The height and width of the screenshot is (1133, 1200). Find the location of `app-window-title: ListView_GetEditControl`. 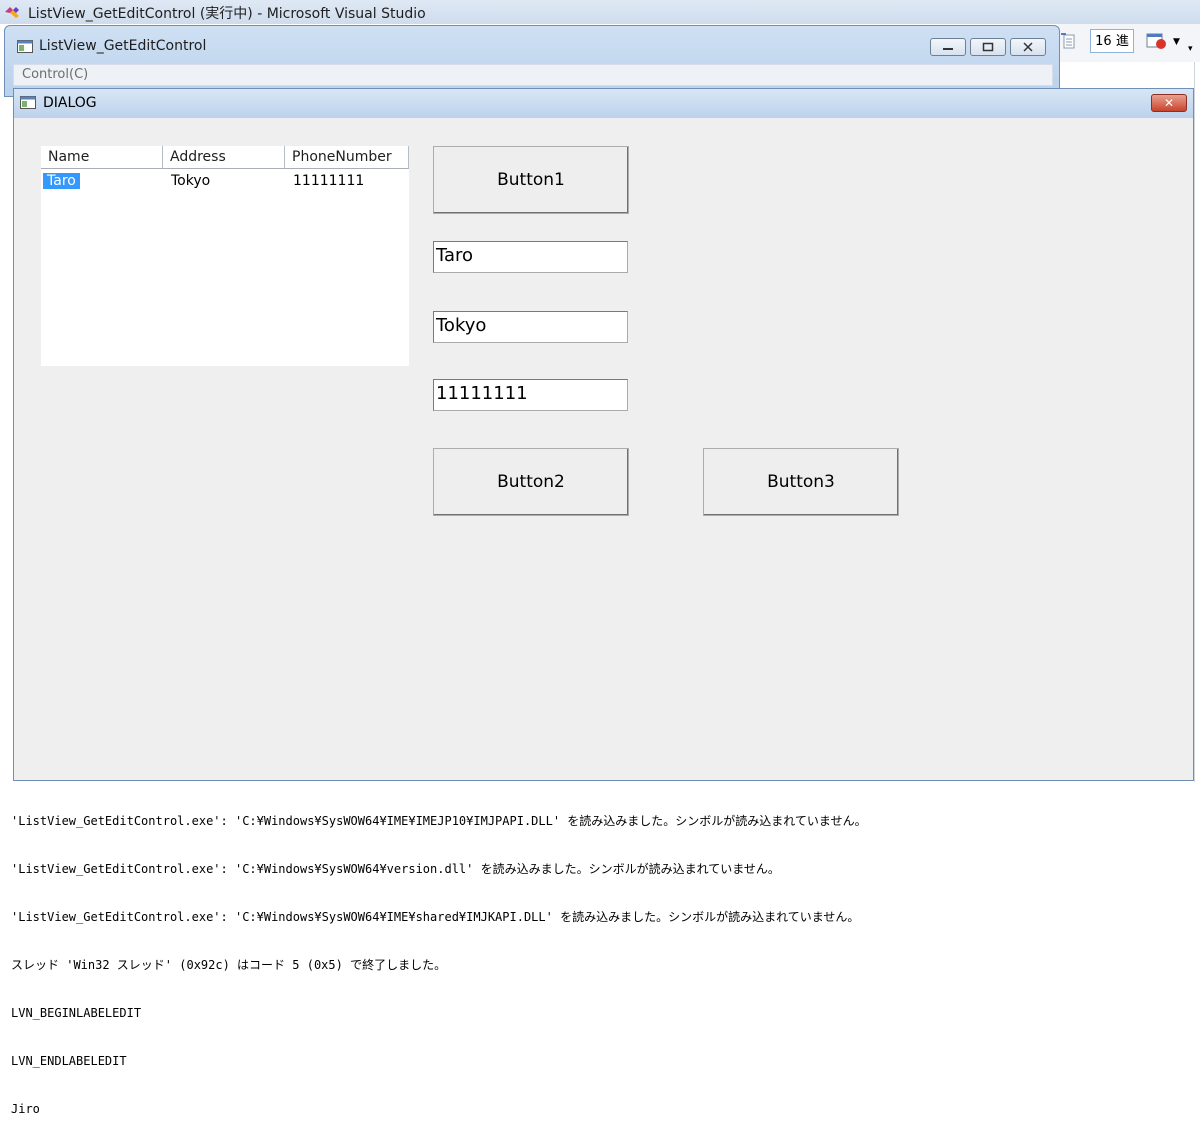

app-window-title: ListView_GetEditControl is located at coordinates (123, 46).